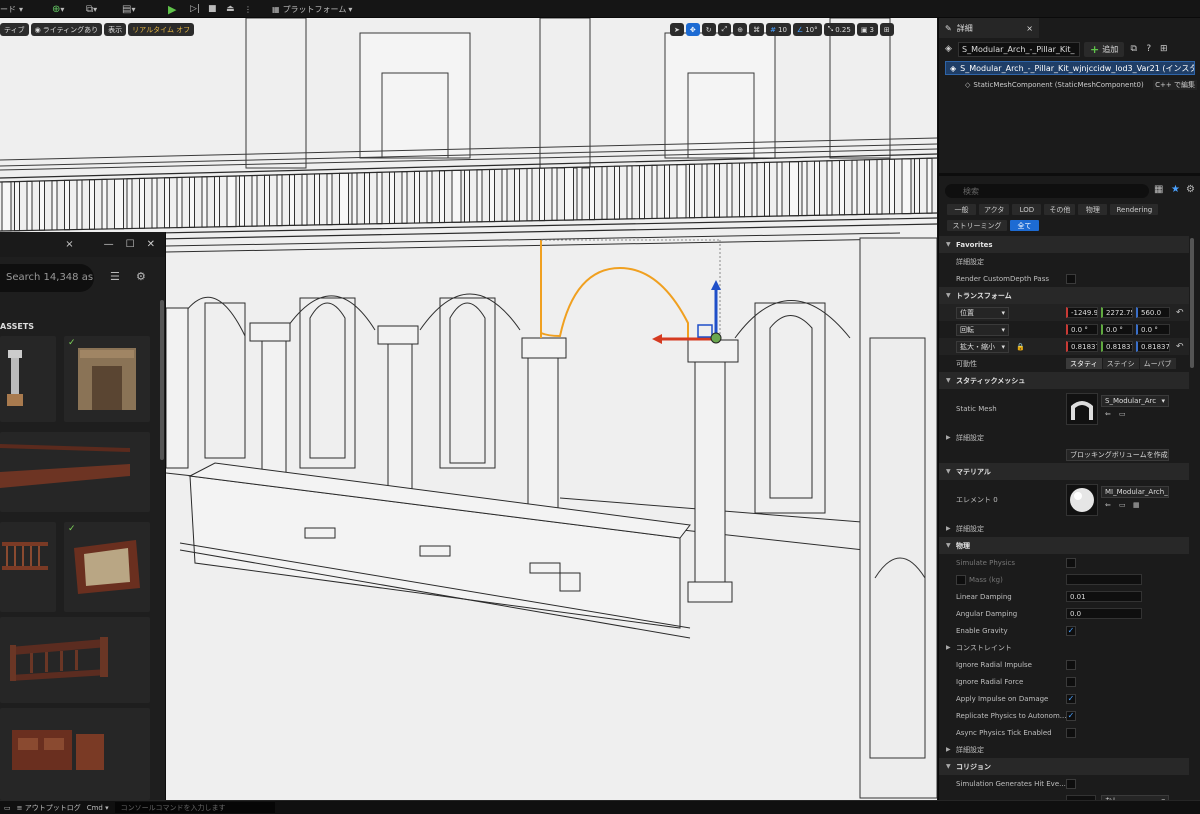  What do you see at coordinates (1082, 329) in the screenshot?
I see `rotation-x-field: 0.0 °` at bounding box center [1082, 329].